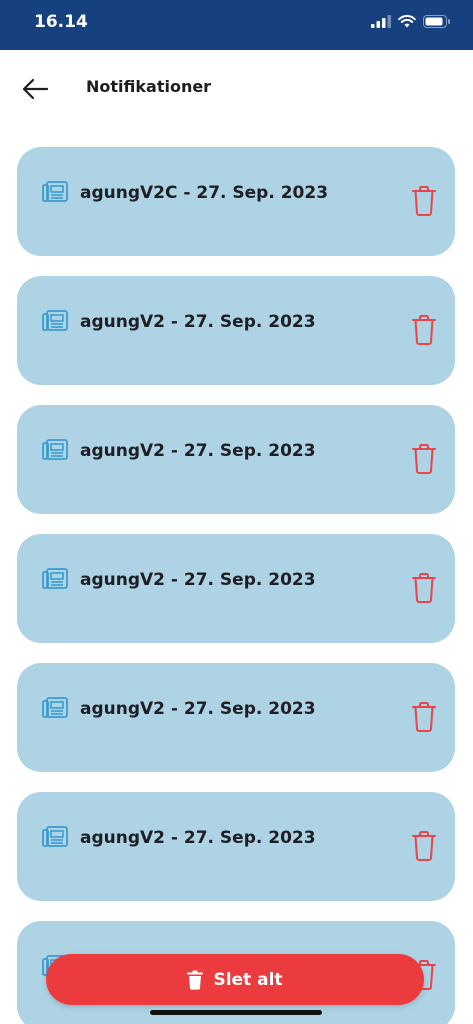 The width and height of the screenshot is (473, 1024). I want to click on notification-card: agungV2C - 27. Sep. 2023, so click(236, 201).